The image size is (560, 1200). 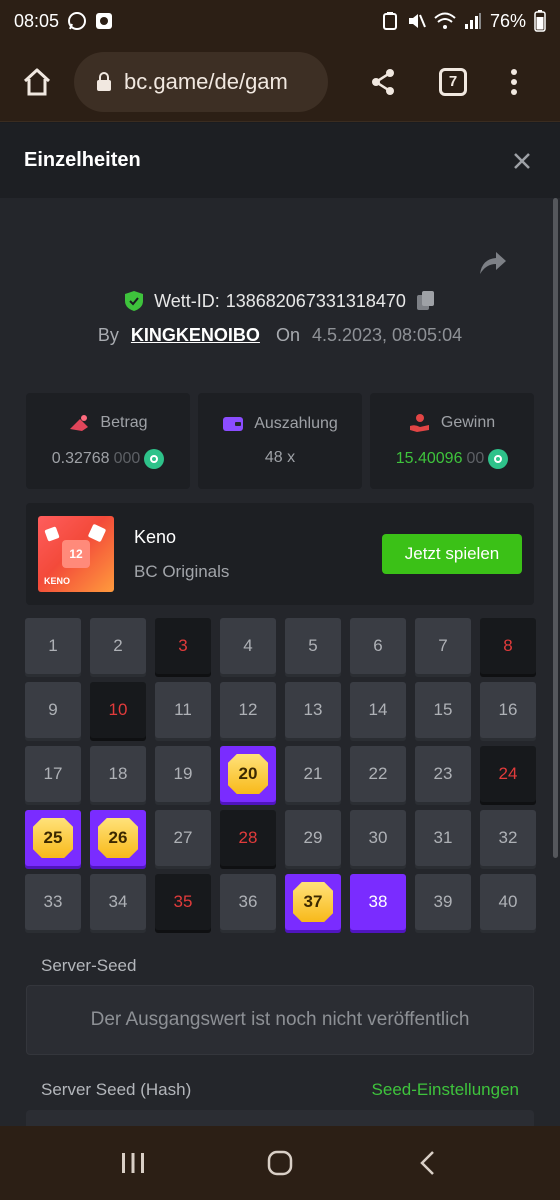 I want to click on keno-cell-39: 39, so click(x=443, y=902).